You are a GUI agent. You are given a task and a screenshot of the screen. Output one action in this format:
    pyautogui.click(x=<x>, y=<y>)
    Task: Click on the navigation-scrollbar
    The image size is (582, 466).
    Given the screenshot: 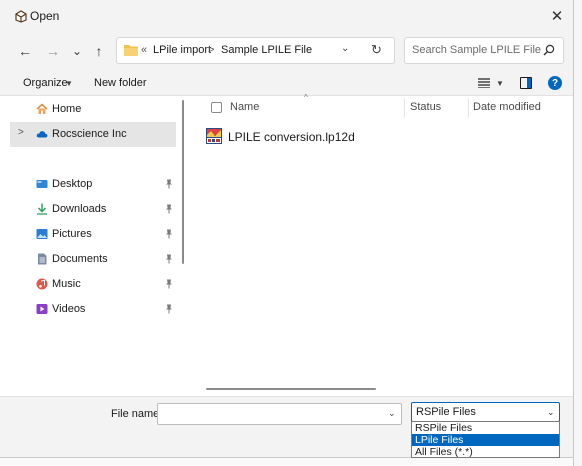 What is the action you would take?
    pyautogui.click(x=183, y=182)
    